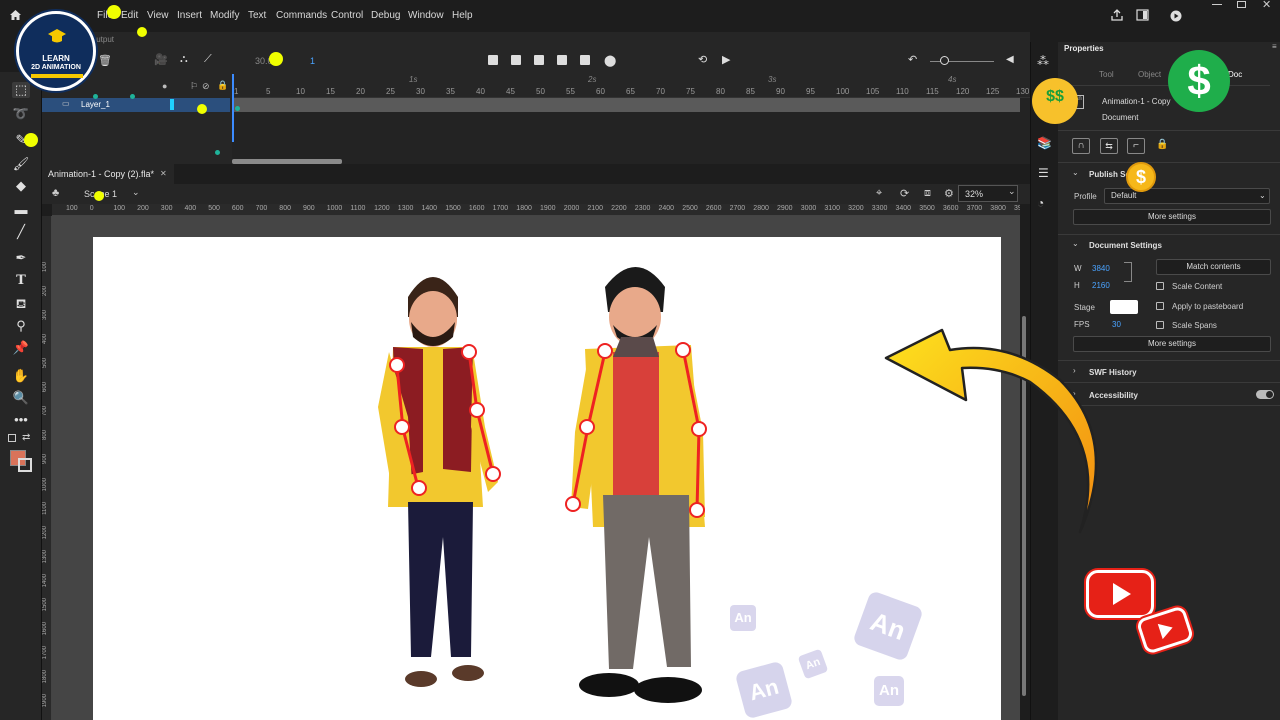 The height and width of the screenshot is (720, 1280). I want to click on library-icon: 📚, so click(1044, 143).